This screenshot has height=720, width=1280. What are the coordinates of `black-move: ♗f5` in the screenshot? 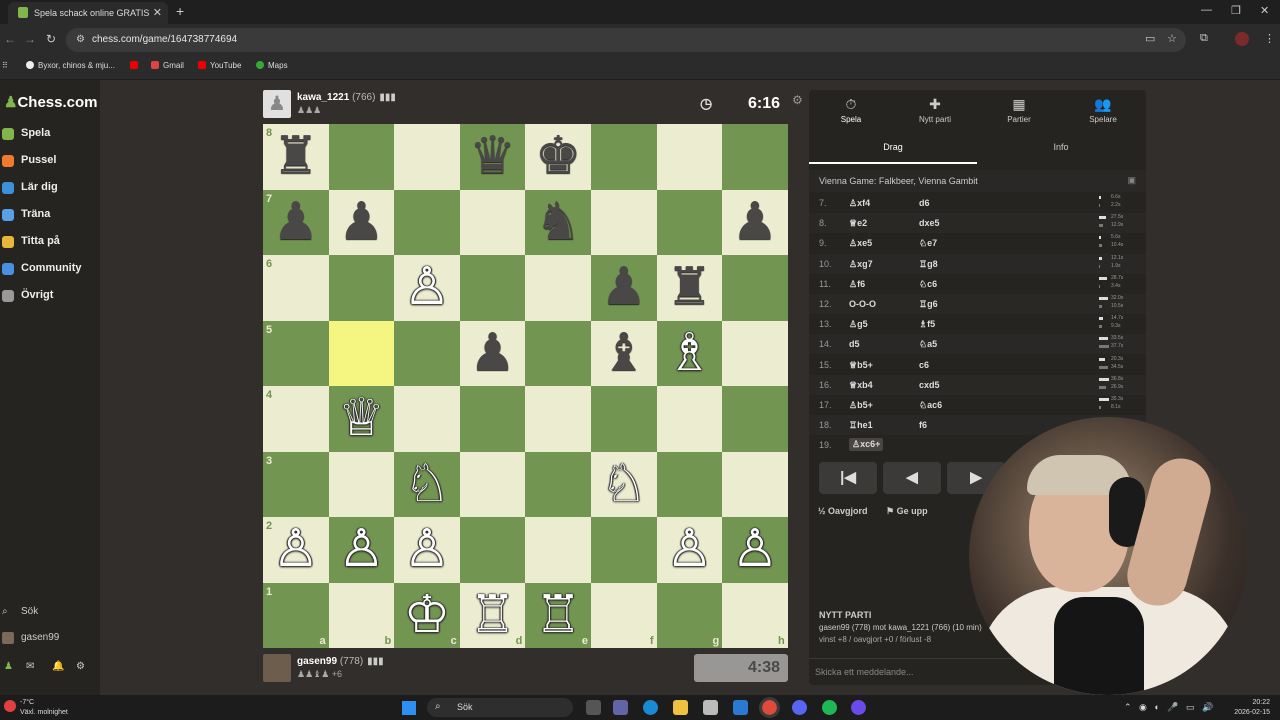 It's located at (927, 324).